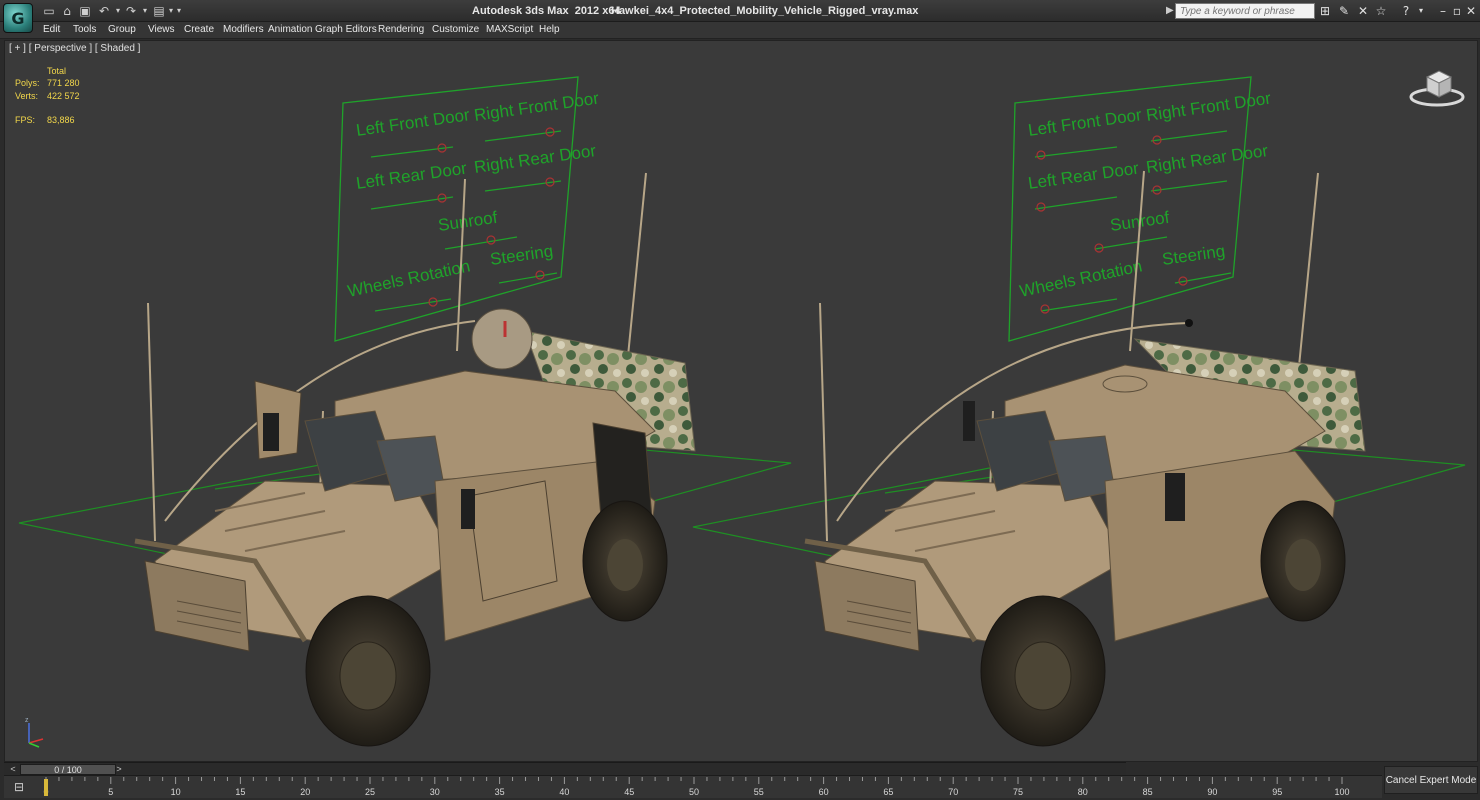  Describe the element at coordinates (18, 18) in the screenshot. I see `app-menu-button: G` at that location.